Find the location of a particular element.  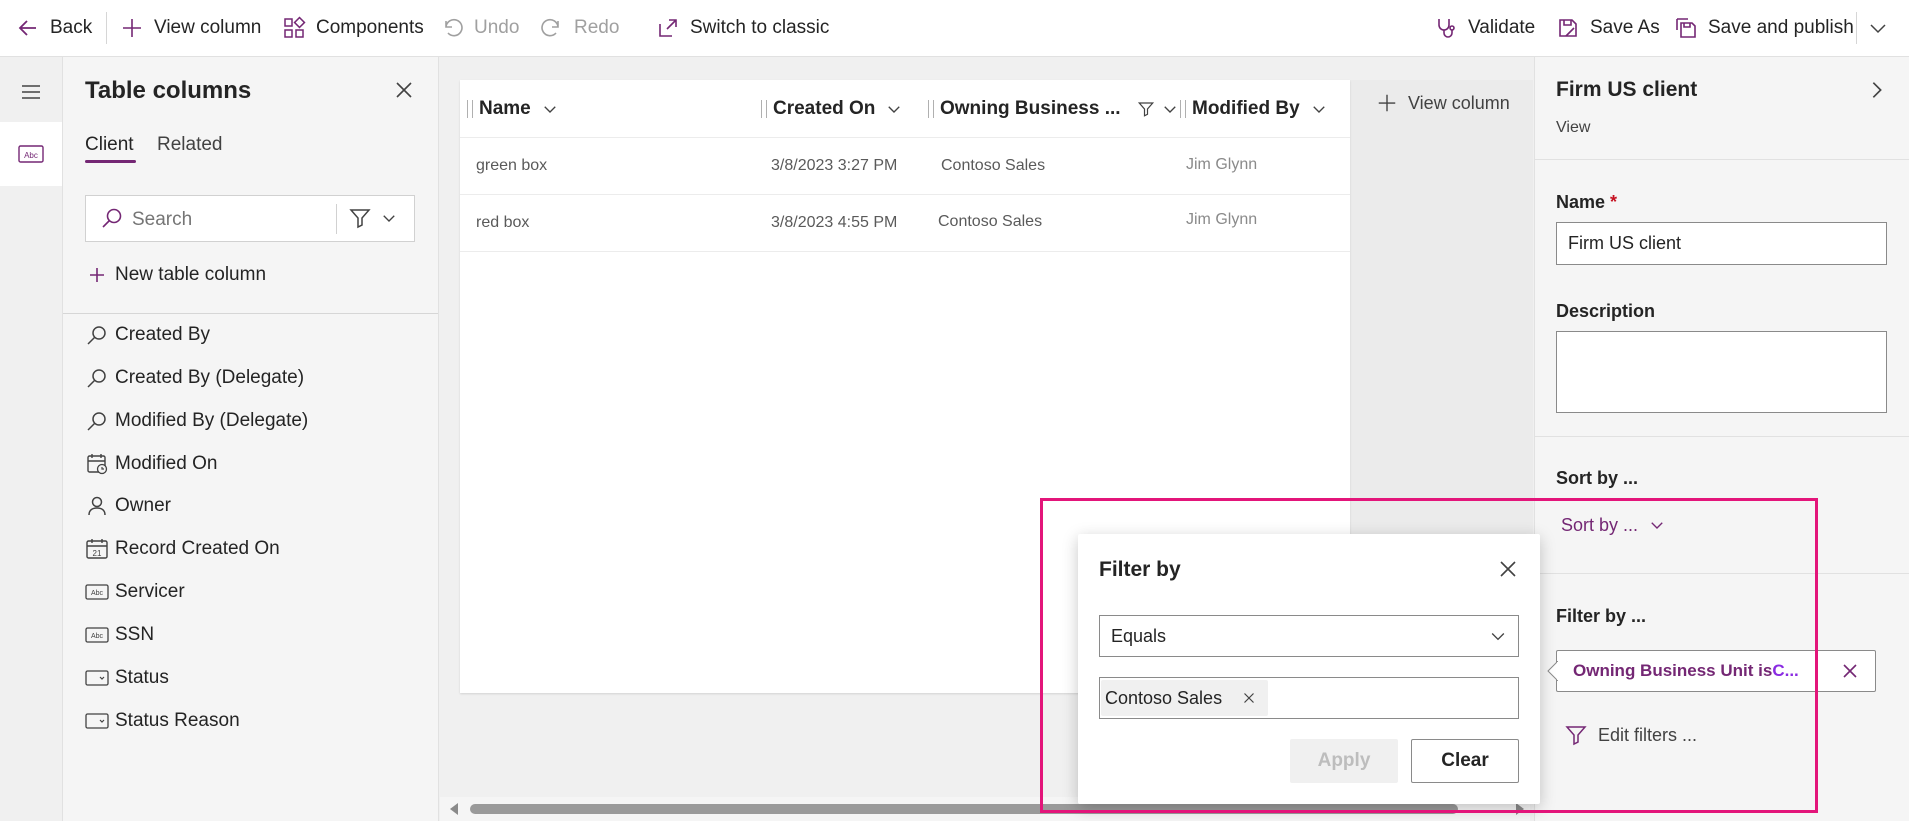

remove-filter-button is located at coordinates (1850, 671).